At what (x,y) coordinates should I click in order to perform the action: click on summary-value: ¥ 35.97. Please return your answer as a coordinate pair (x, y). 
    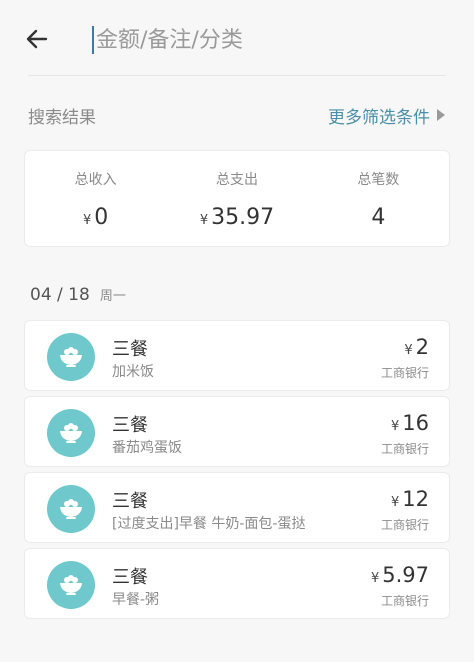
    Looking at the image, I should click on (237, 217).